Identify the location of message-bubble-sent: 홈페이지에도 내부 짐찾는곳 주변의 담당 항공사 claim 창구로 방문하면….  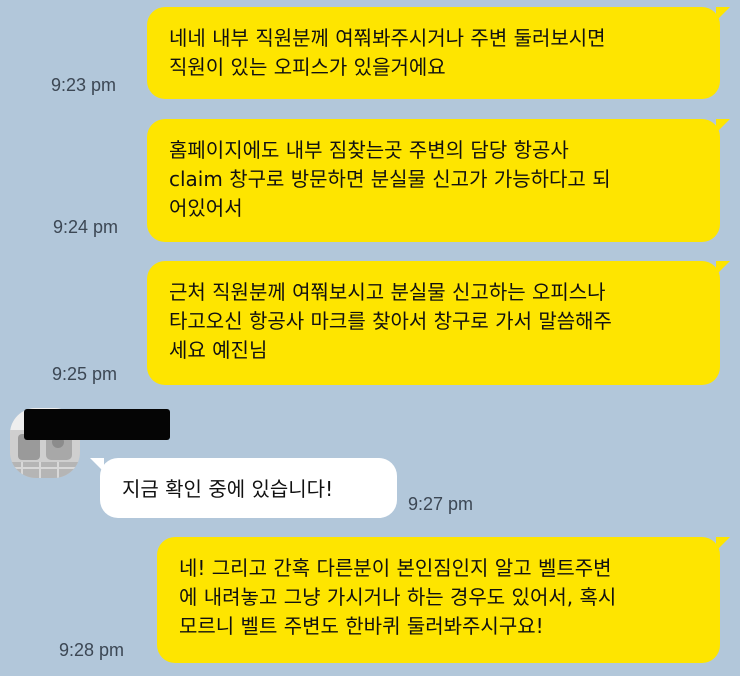
(438, 180).